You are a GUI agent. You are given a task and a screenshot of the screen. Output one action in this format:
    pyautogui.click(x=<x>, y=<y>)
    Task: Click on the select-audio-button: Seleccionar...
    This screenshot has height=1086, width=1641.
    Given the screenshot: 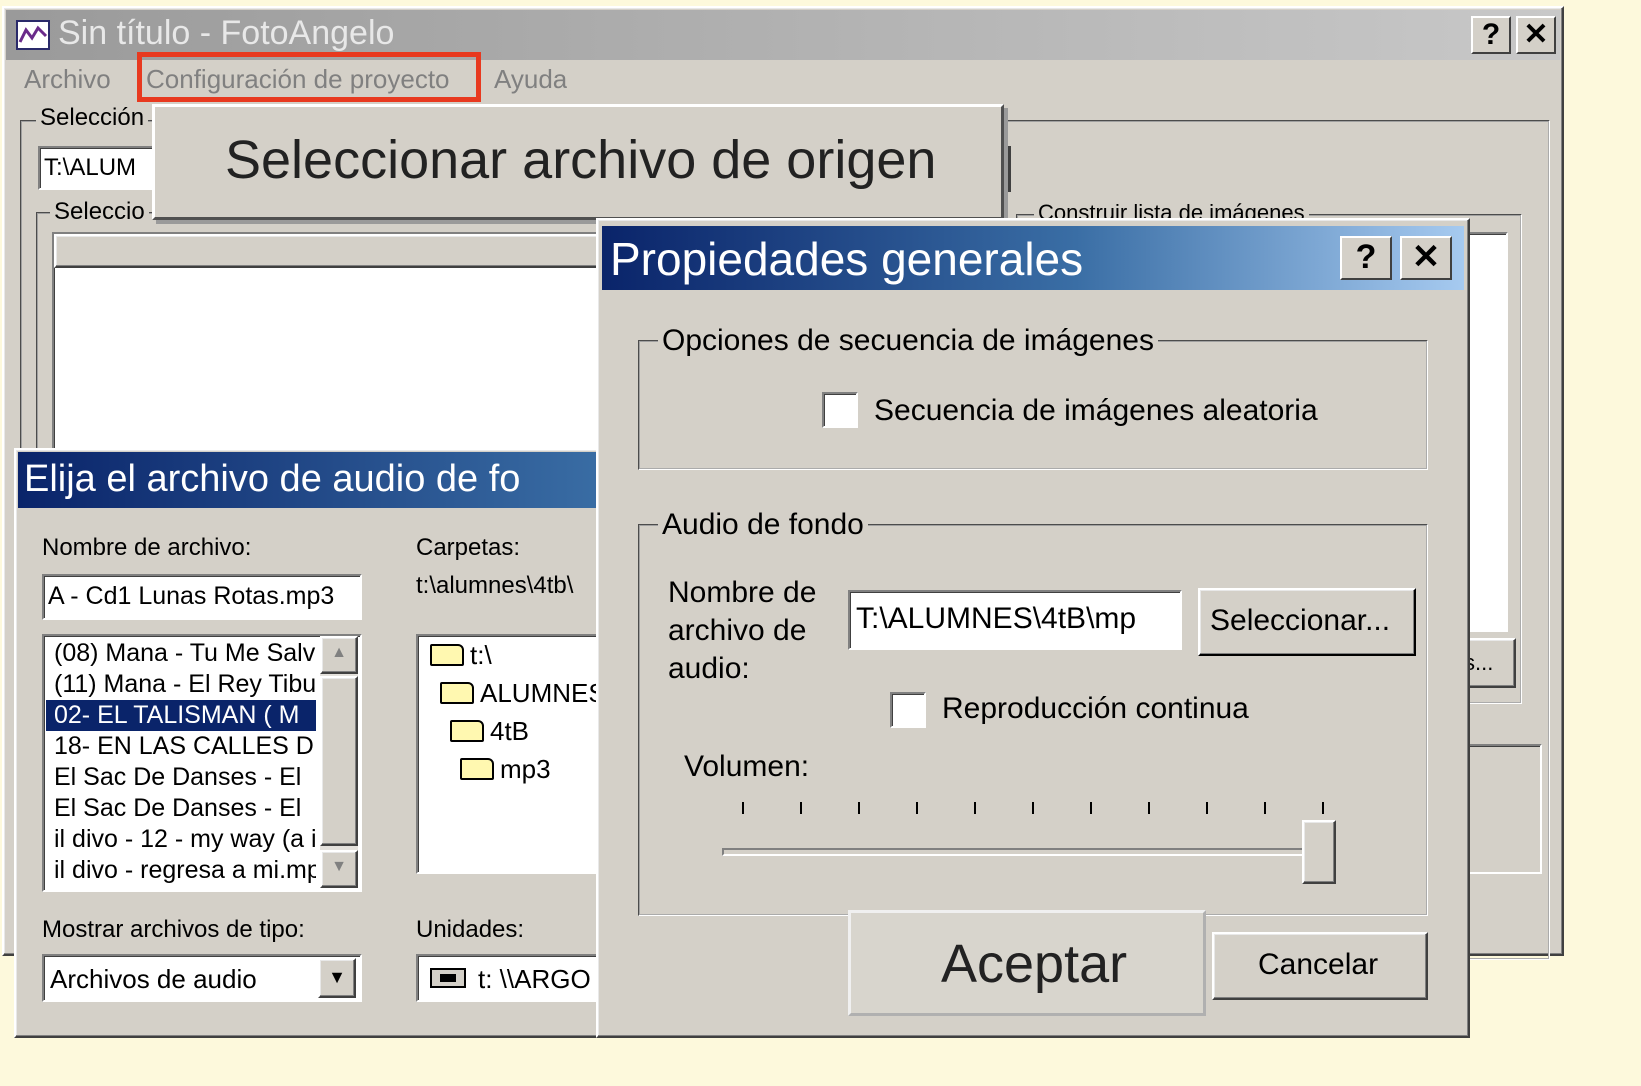 What is the action you would take?
    pyautogui.click(x=1307, y=622)
    